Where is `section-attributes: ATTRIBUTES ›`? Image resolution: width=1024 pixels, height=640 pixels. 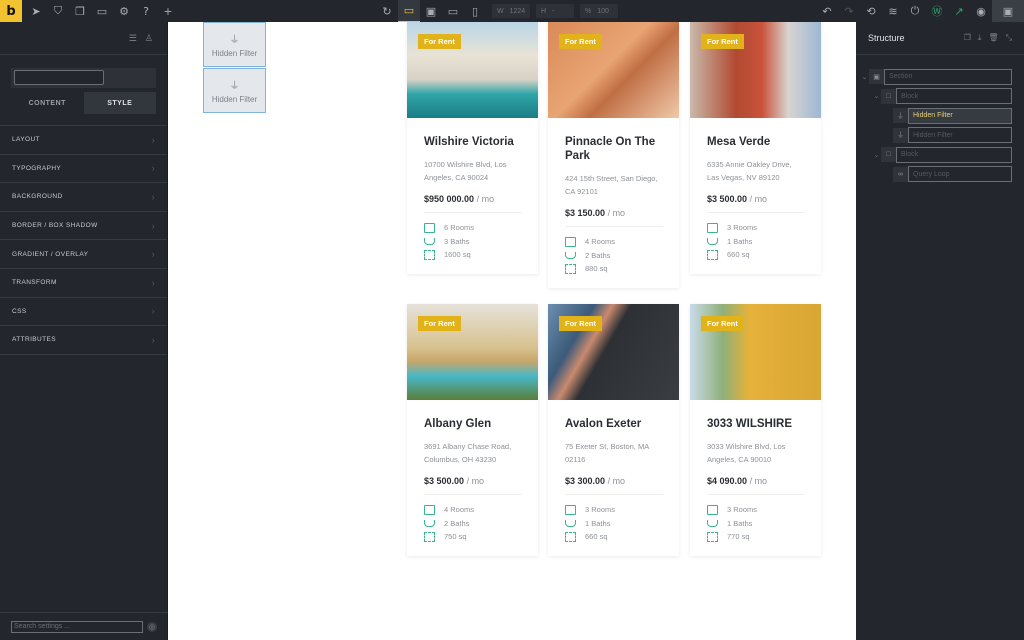
section-attributes: ATTRIBUTES › is located at coordinates (83, 340).